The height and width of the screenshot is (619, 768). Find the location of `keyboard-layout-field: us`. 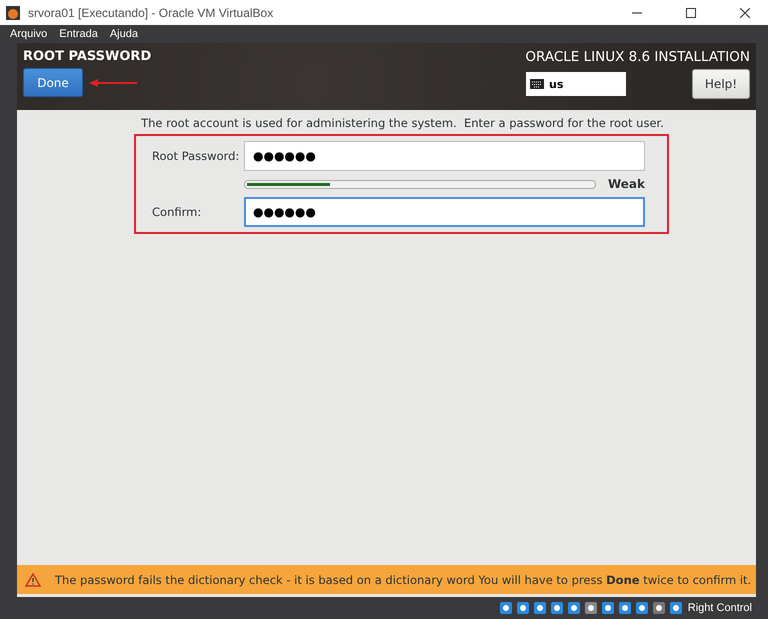

keyboard-layout-field: us is located at coordinates (576, 84).